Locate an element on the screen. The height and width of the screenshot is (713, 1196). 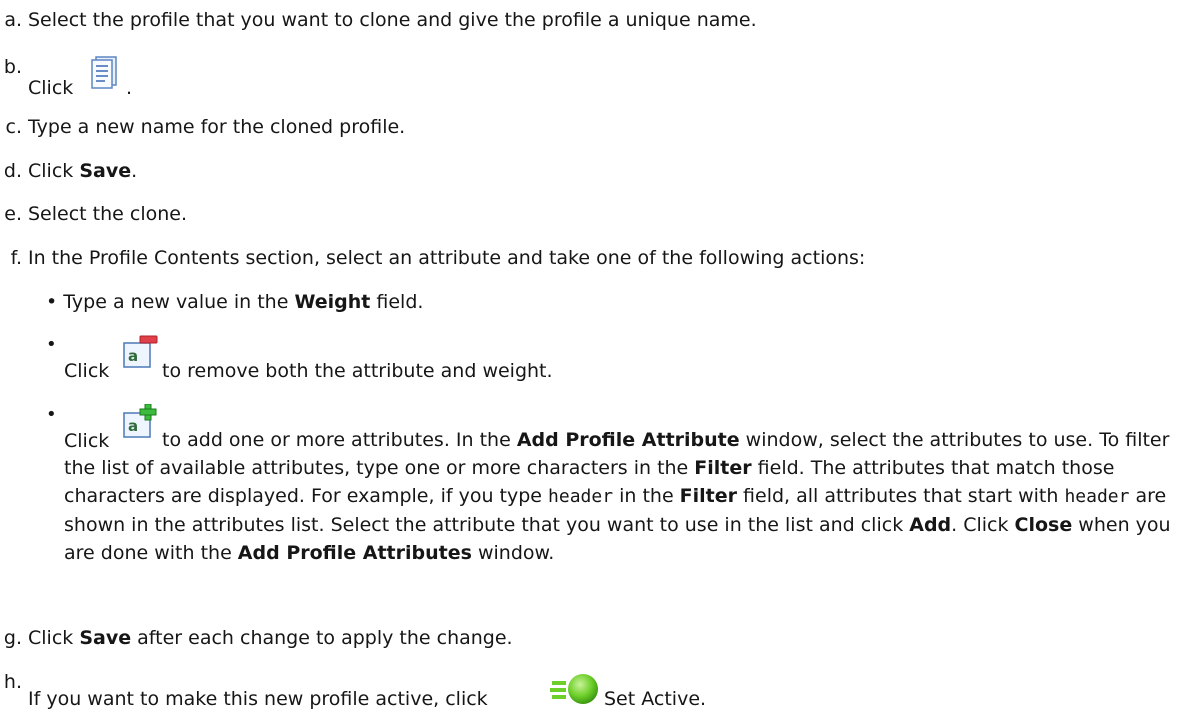
remove-attribute-icon: a is located at coordinates (140, 356).